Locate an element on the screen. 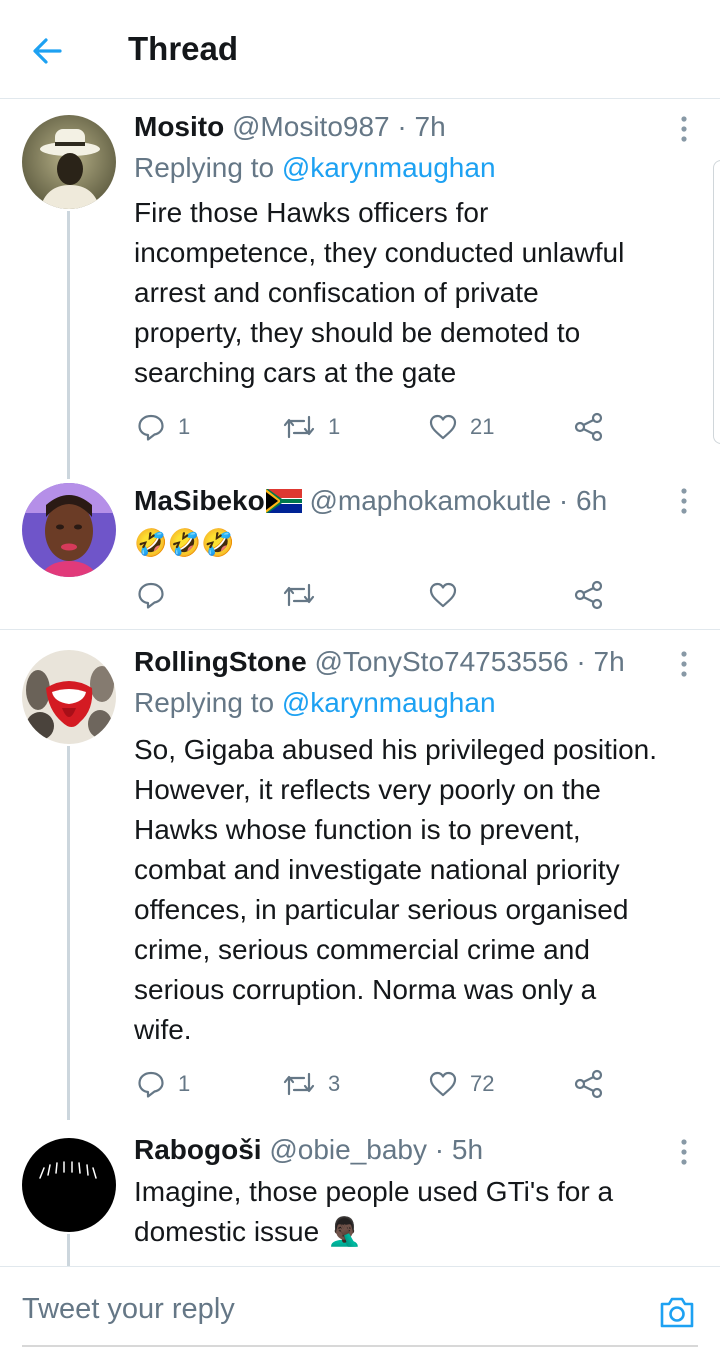 This screenshot has height=1356, width=720. author-name: MaSibeko is located at coordinates (199, 500).